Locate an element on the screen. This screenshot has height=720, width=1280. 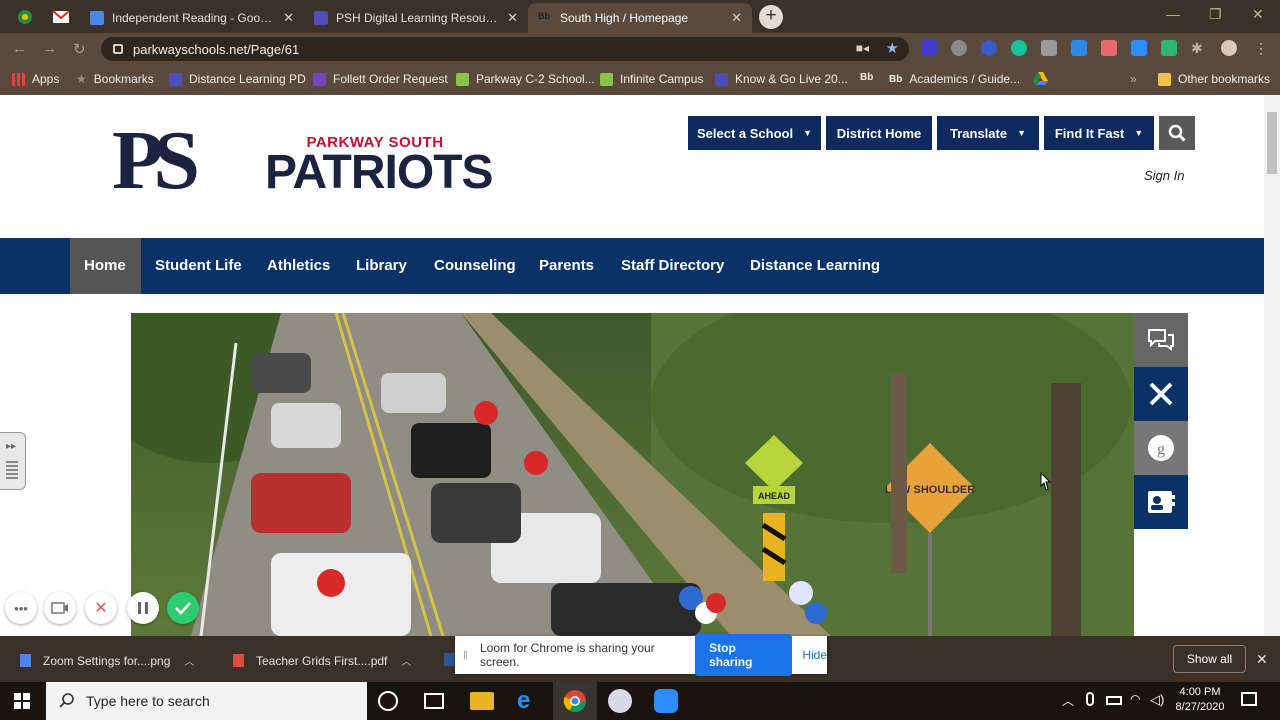
nav-distance-learning: Distance Learning is located at coordinates (815, 266).